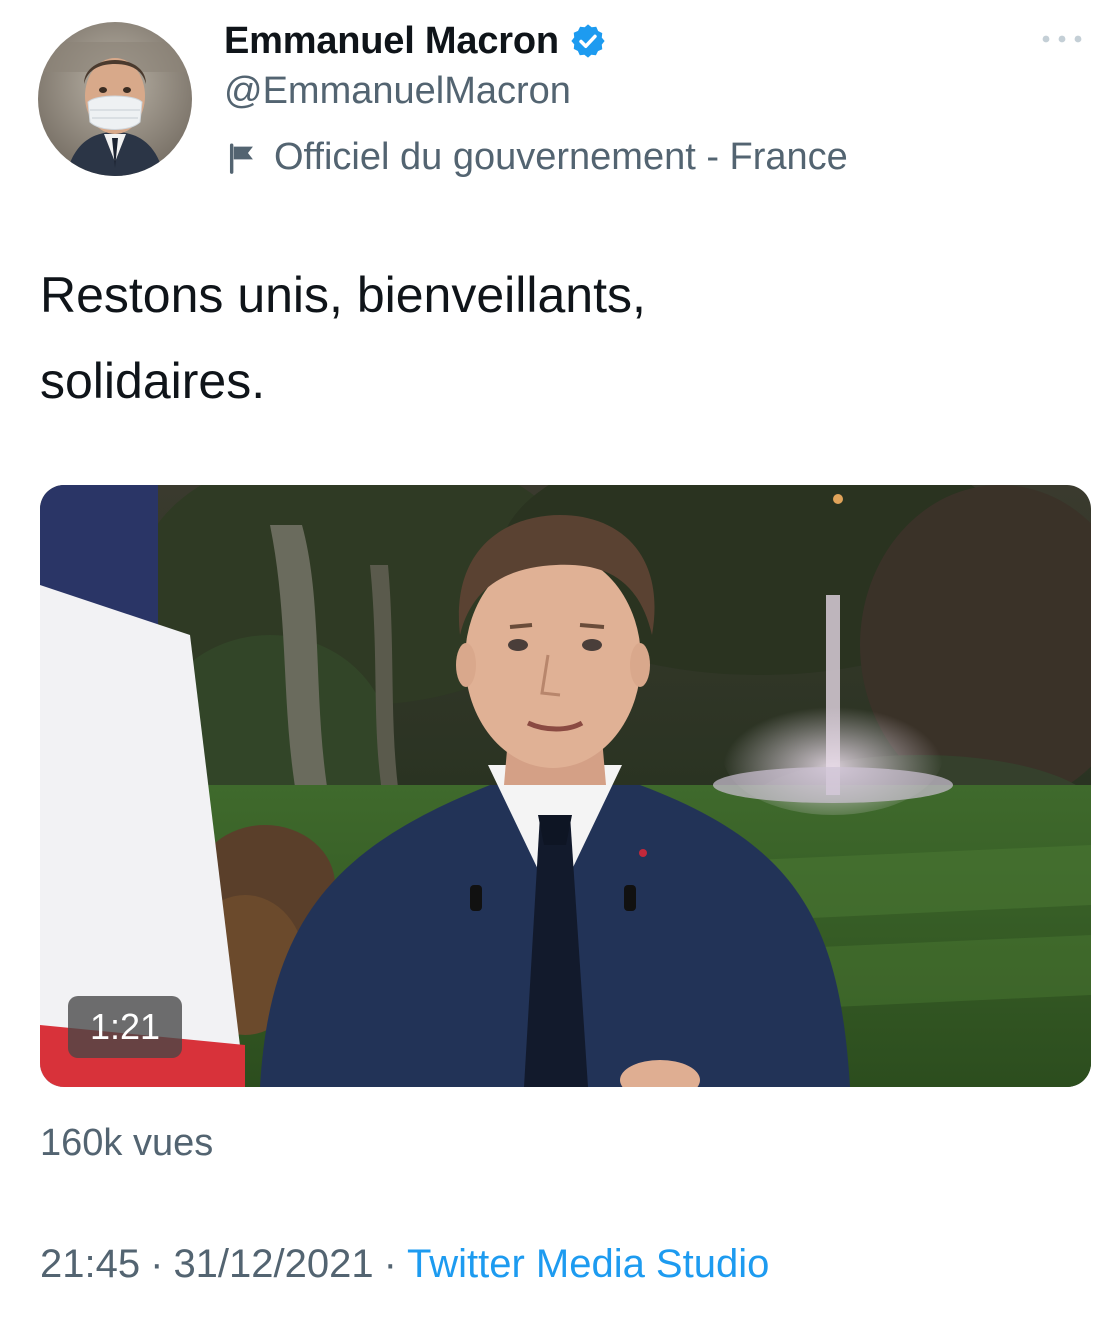 This screenshot has height=1331, width=1103. What do you see at coordinates (241, 158) in the screenshot?
I see `flag-icon` at bounding box center [241, 158].